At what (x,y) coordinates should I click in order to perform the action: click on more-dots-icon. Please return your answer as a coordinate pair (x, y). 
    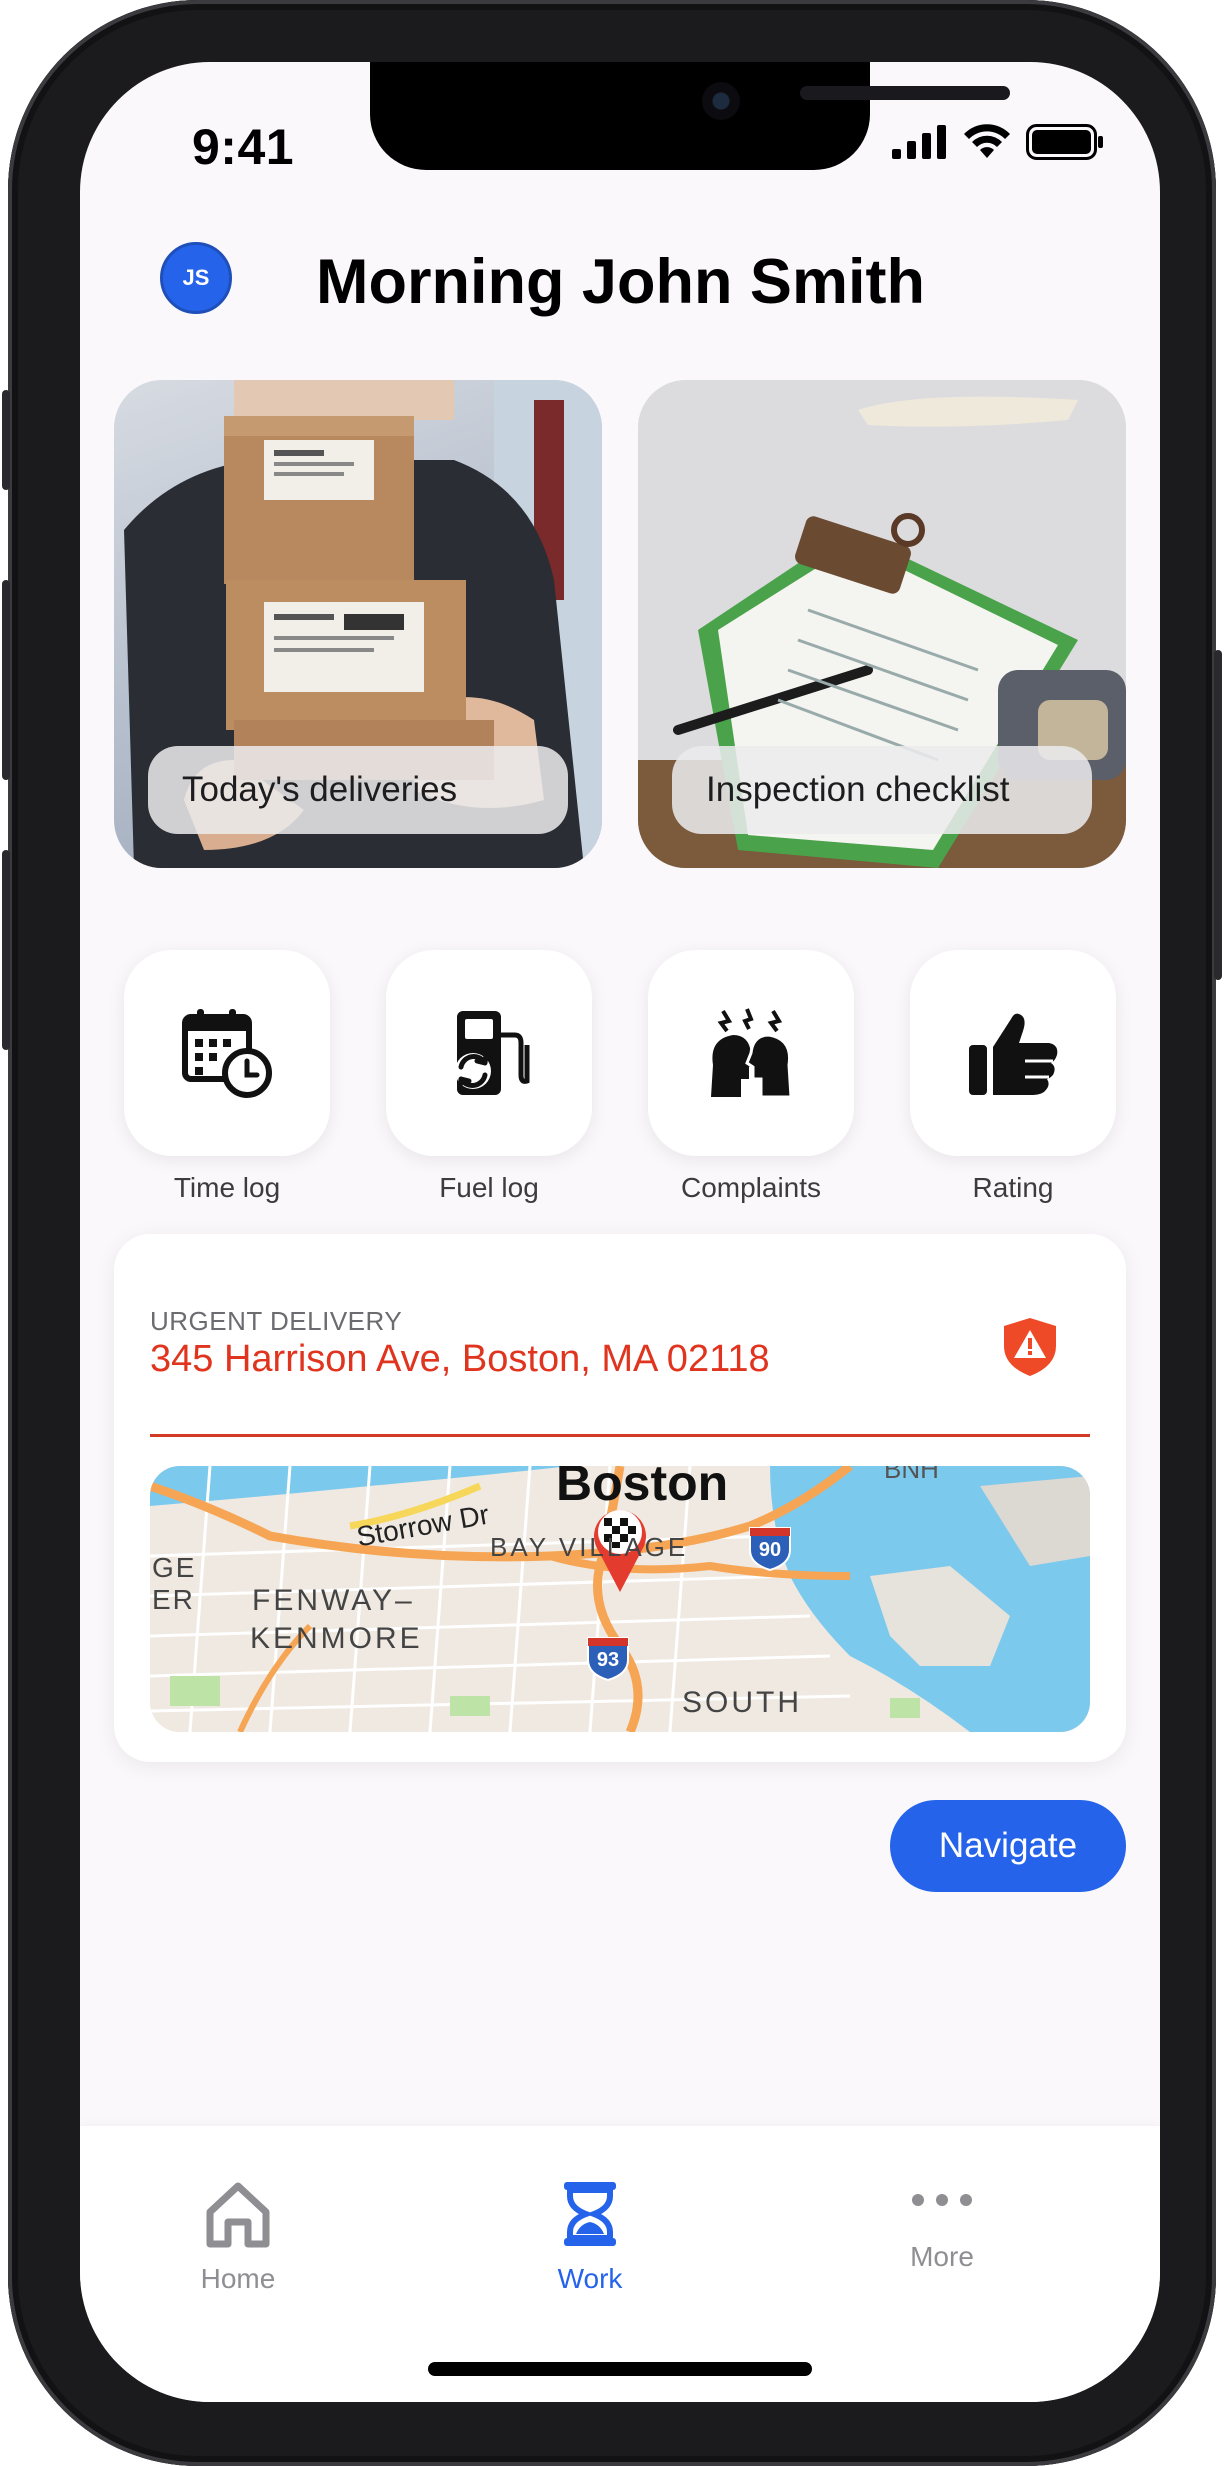
    Looking at the image, I should click on (942, 2200).